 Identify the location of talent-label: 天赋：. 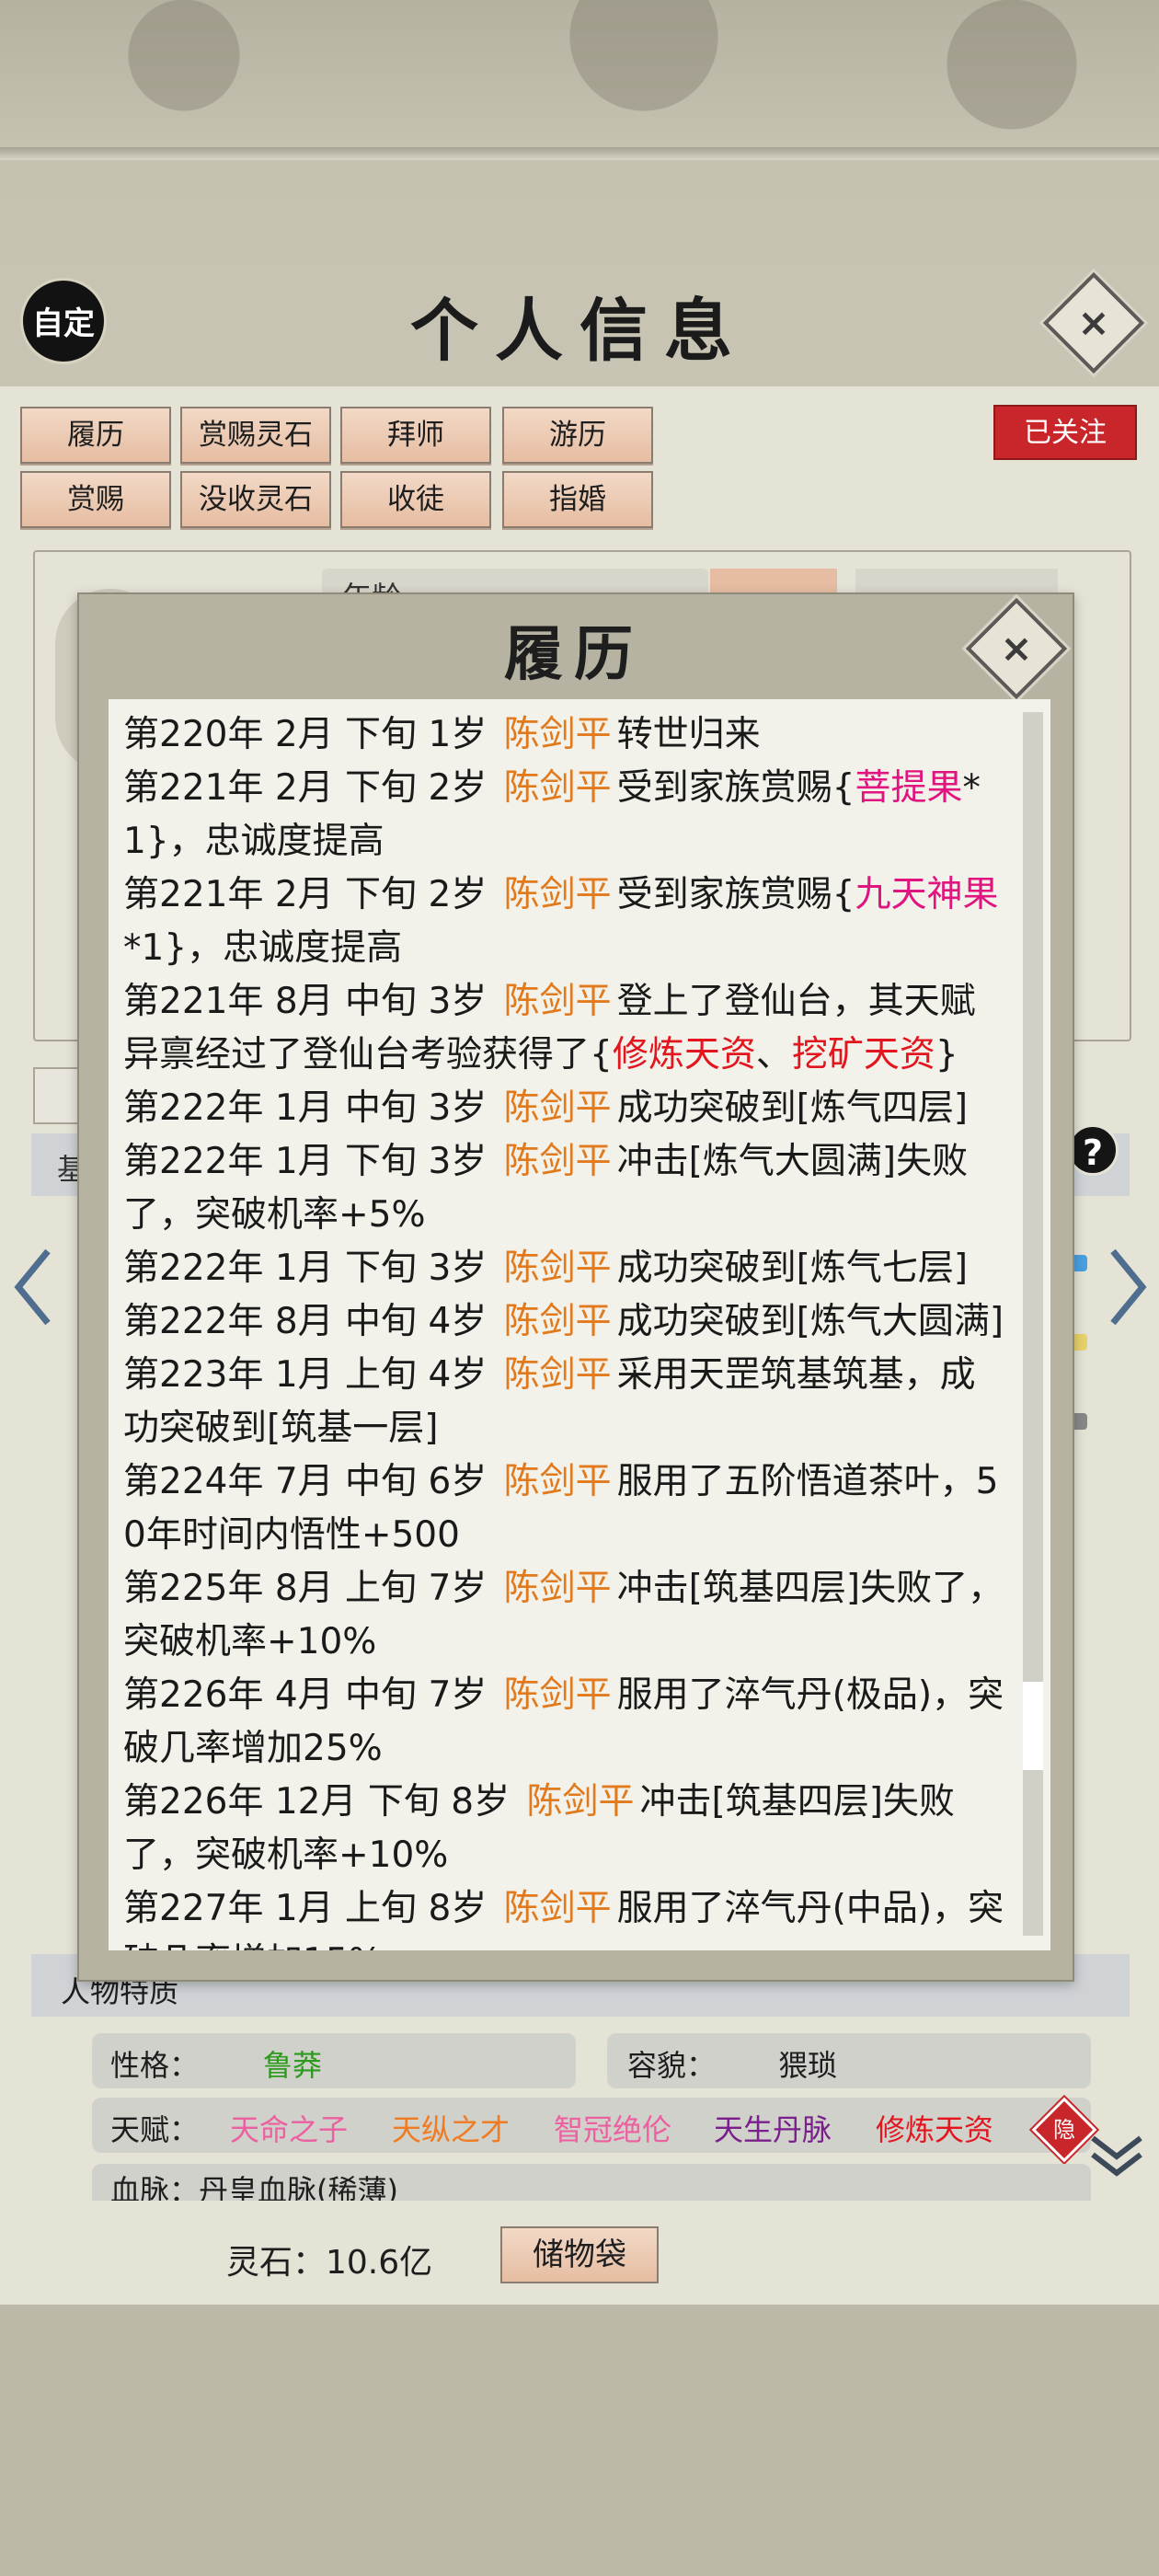
(155, 2129).